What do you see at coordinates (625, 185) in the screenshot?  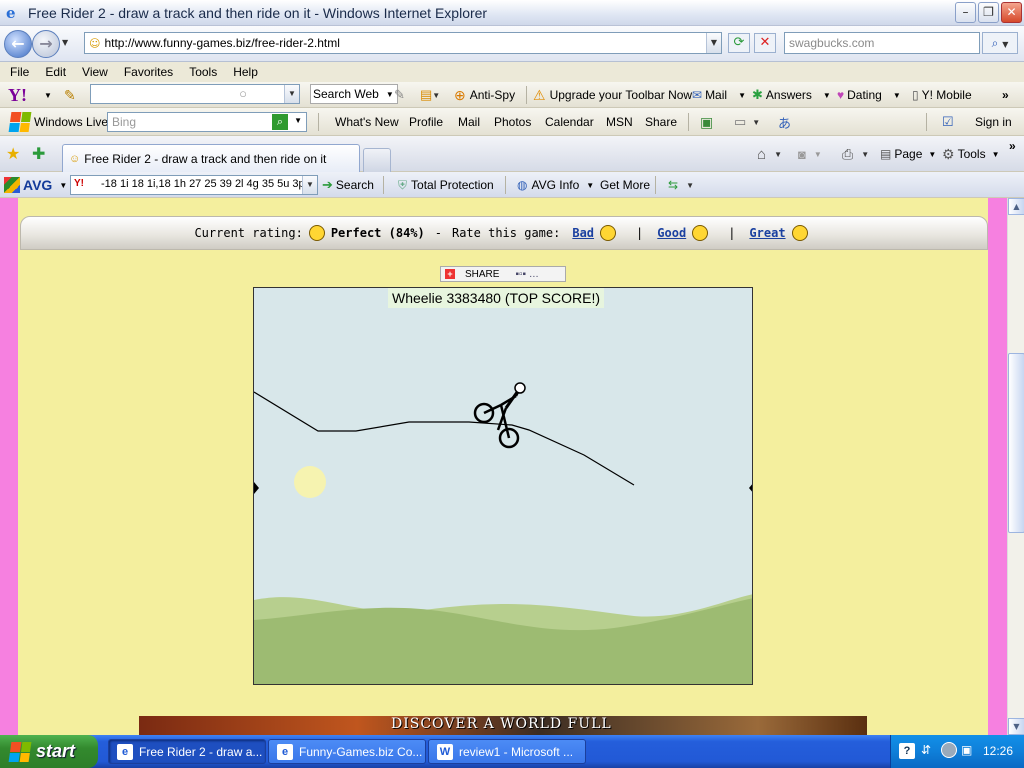 I see `get-more-button: Get More` at bounding box center [625, 185].